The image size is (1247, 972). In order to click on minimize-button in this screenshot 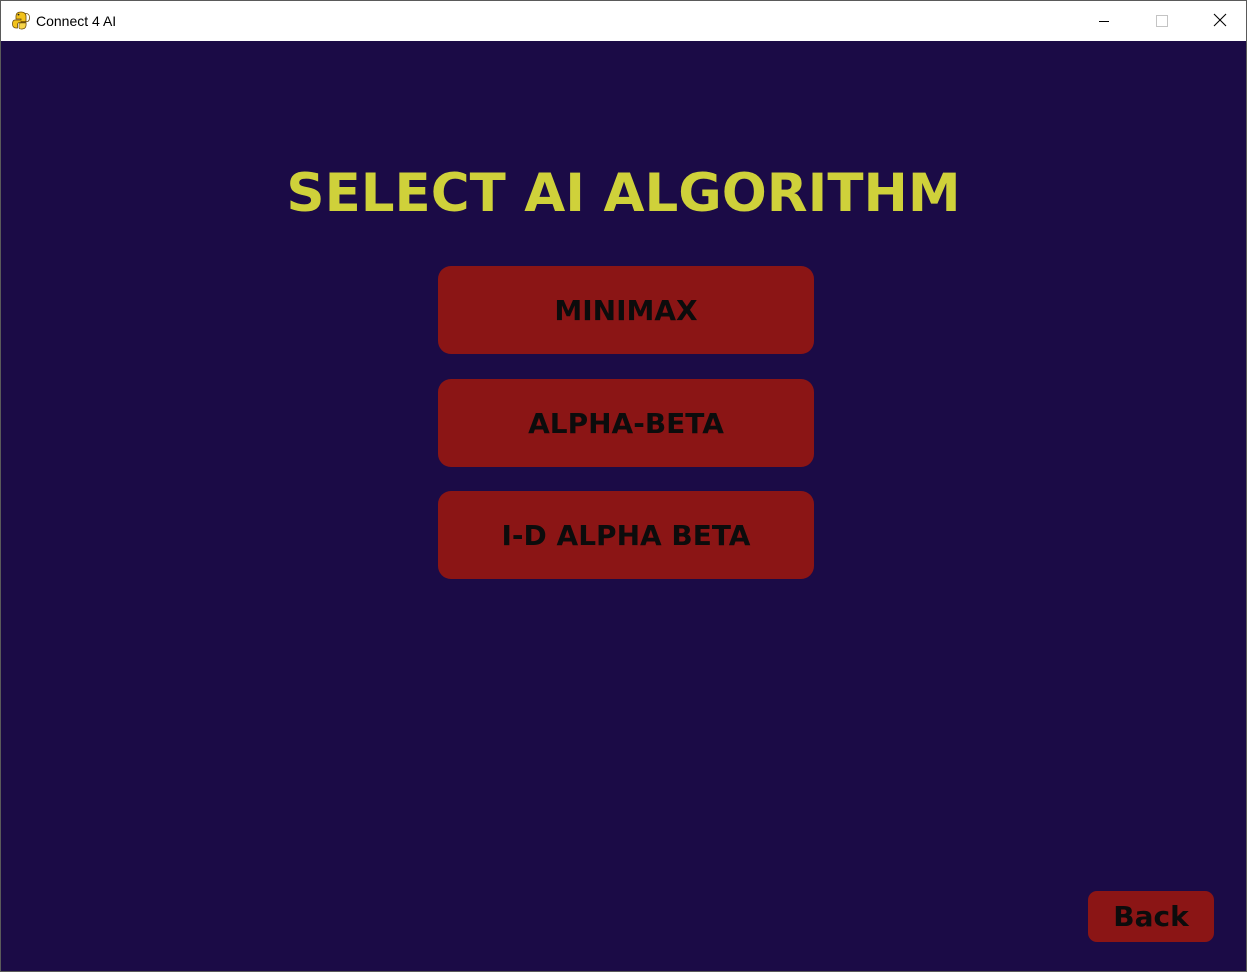, I will do `click(1104, 21)`.